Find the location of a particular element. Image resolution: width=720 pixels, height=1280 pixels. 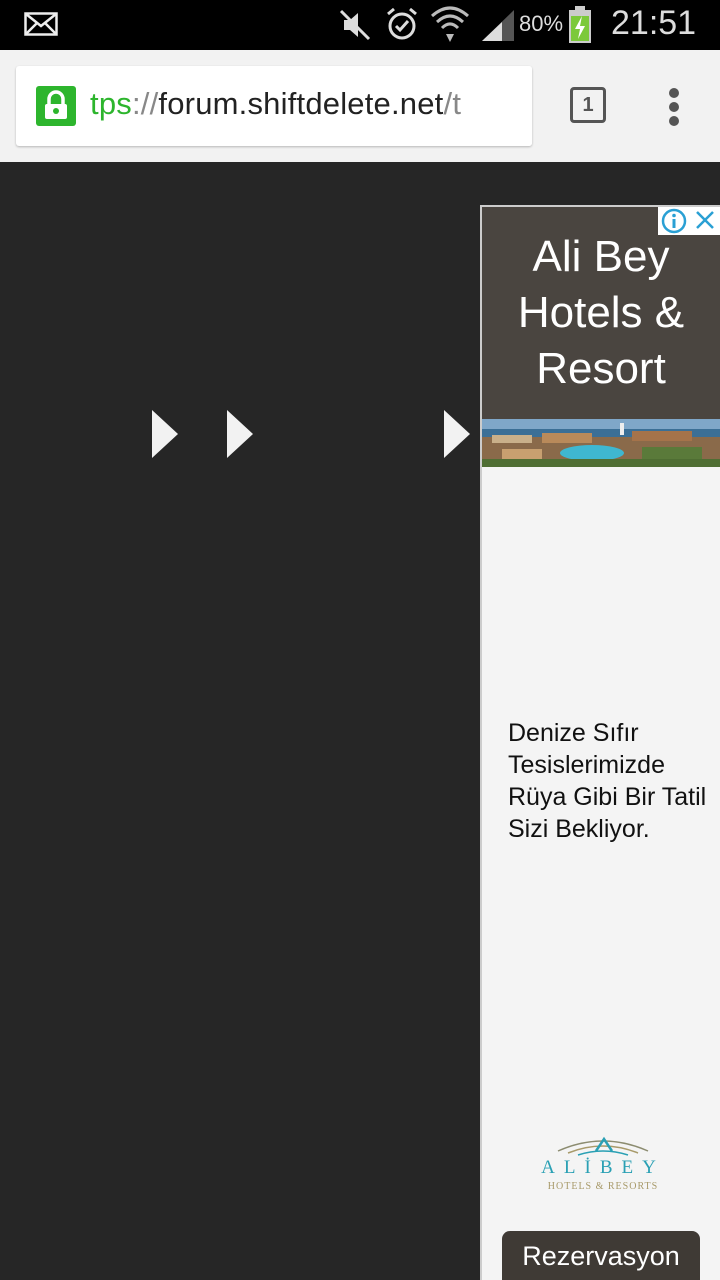

url-scheme: tps is located at coordinates (111, 103).